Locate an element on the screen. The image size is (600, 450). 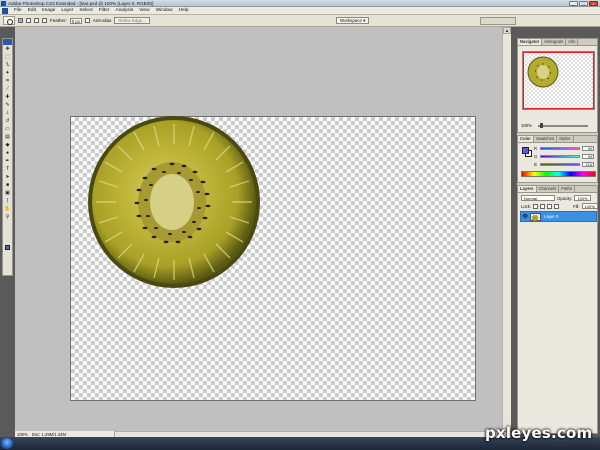
clone-stamp-tool-icon: ⊥ is located at coordinates (7, 113).